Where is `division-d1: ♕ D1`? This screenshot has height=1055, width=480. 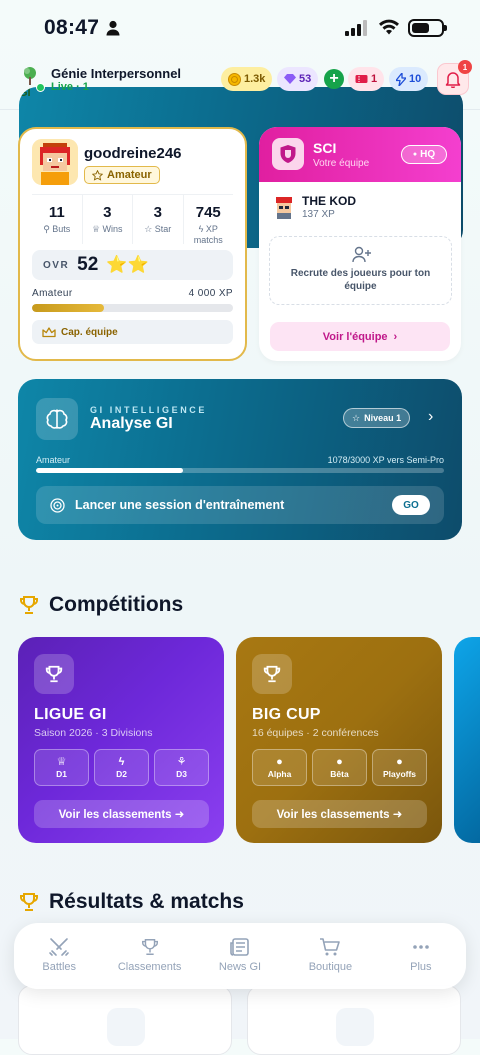
division-d1: ♕ D1 is located at coordinates (61, 767).